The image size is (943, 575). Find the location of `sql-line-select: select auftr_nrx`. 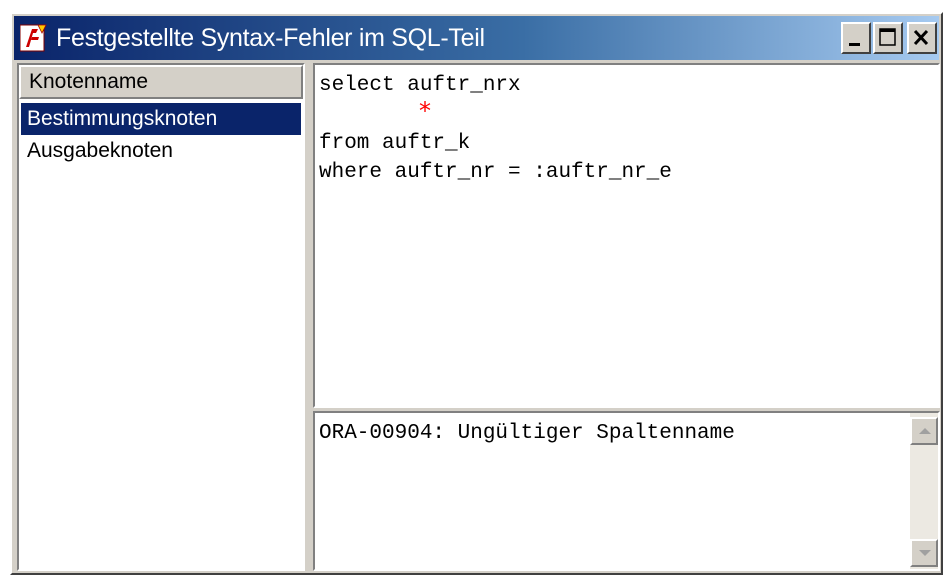

sql-line-select: select auftr_nrx is located at coordinates (420, 85).